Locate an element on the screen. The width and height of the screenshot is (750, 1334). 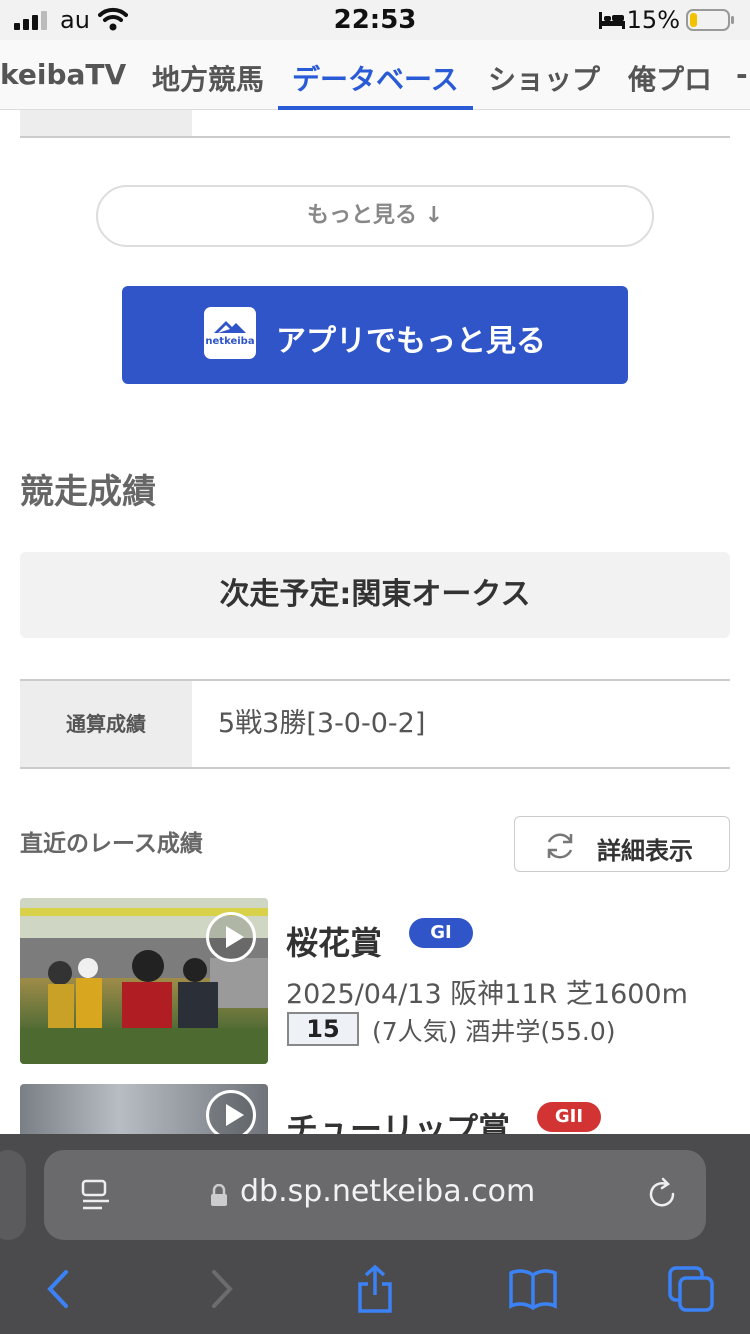
detail-view-button: 詳細表示 is located at coordinates (622, 844).